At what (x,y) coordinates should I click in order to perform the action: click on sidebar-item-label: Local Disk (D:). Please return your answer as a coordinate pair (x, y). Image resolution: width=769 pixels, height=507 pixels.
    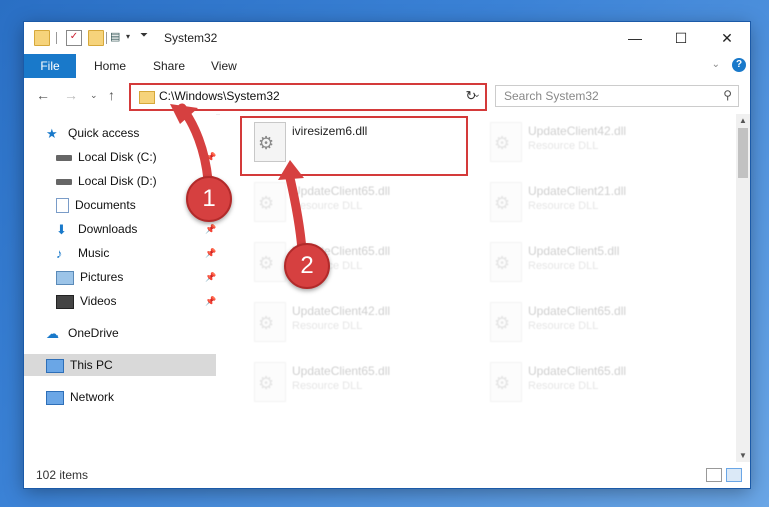
    Looking at the image, I should click on (117, 181).